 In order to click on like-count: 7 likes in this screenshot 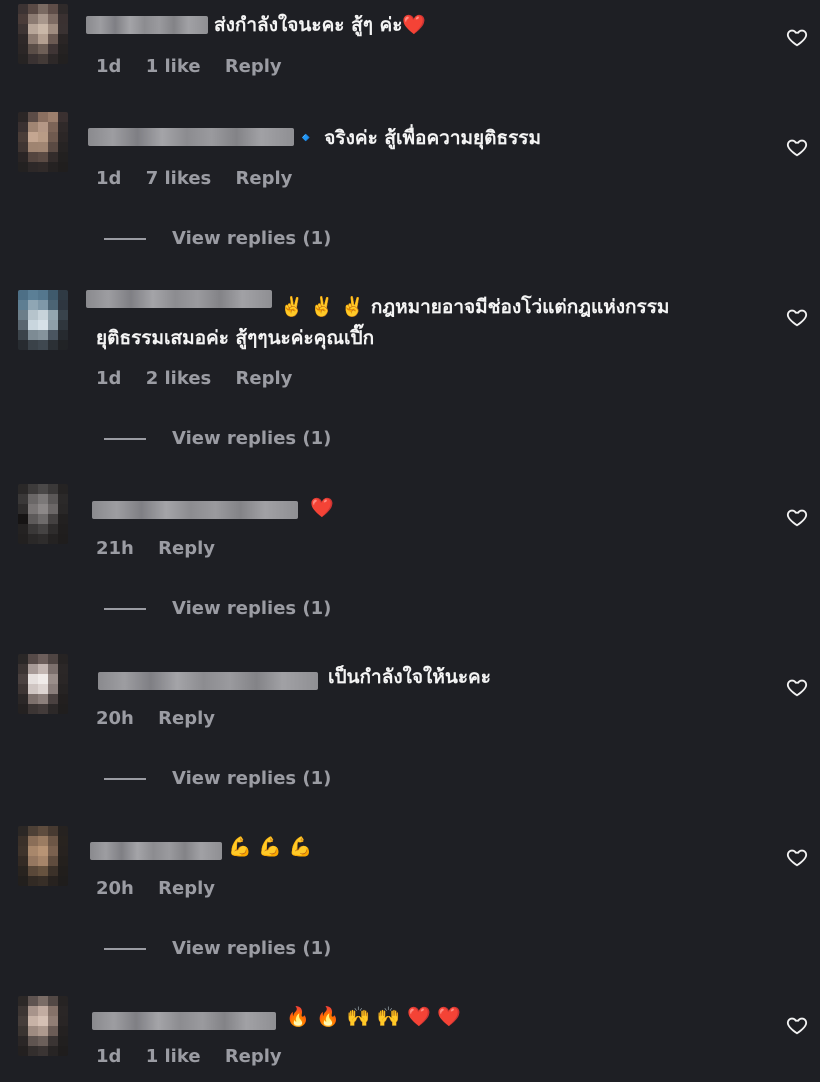, I will do `click(179, 178)`.